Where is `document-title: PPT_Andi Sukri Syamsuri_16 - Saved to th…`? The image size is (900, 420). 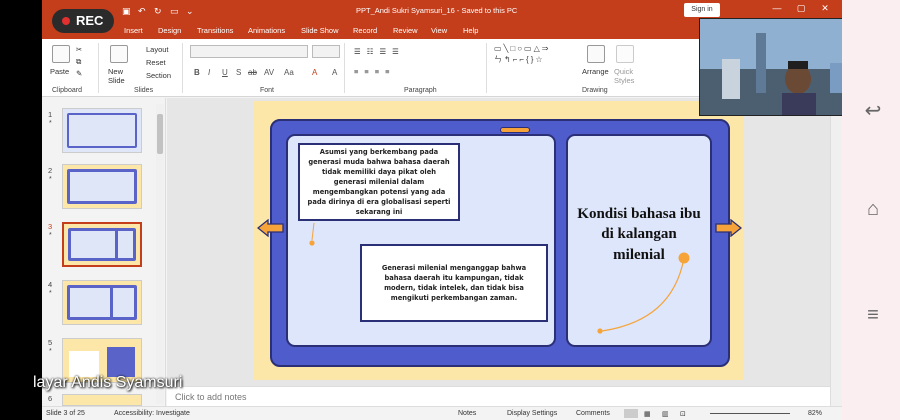
document-title: PPT_Andi Sukri Syamsuri_16 - Saved to th… is located at coordinates (437, 10).